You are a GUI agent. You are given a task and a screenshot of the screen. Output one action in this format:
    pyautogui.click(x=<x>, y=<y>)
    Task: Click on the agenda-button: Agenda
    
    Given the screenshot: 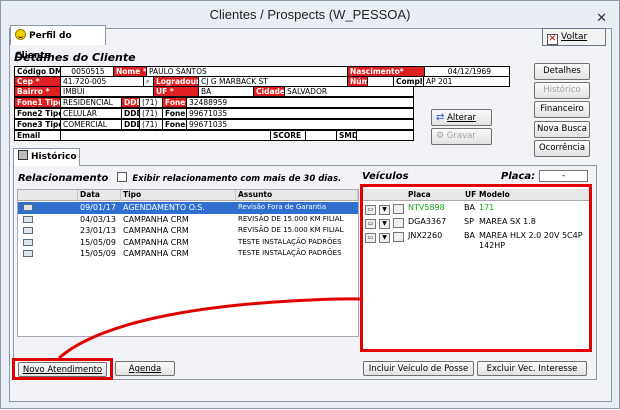 What is the action you would take?
    pyautogui.click(x=145, y=368)
    